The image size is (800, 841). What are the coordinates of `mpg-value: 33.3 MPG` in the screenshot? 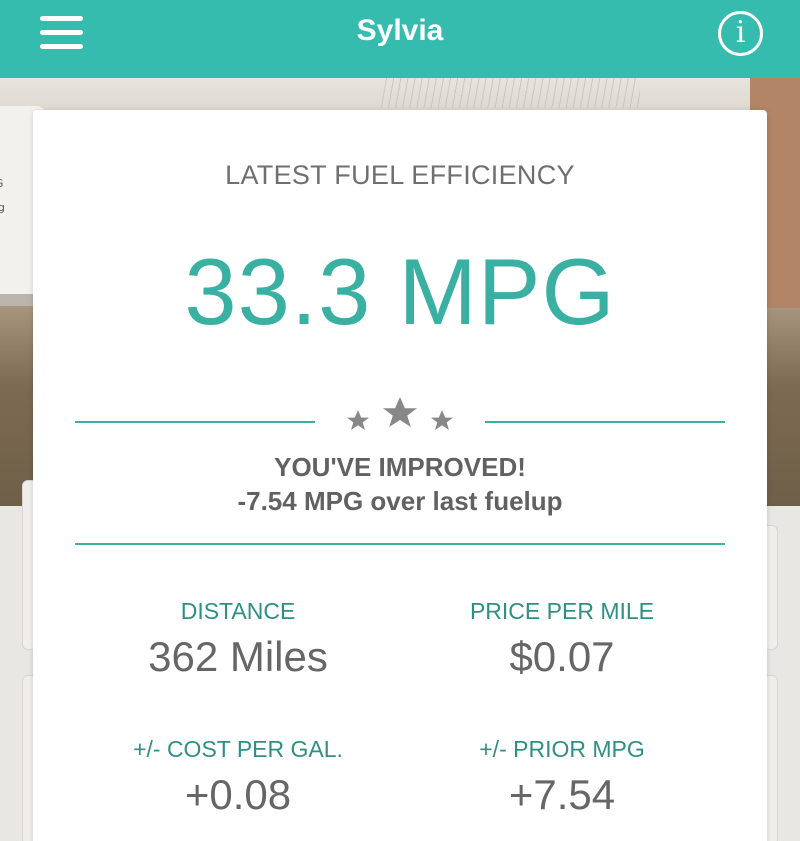 It's located at (400, 291).